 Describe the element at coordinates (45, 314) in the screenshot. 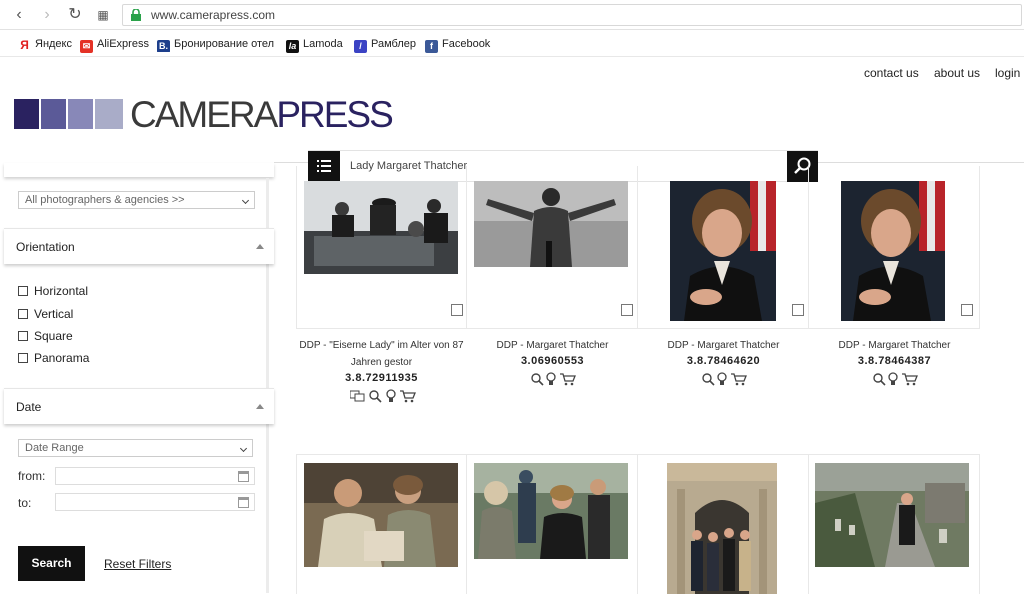

I see `orientation-option-vertical: Vertical` at that location.